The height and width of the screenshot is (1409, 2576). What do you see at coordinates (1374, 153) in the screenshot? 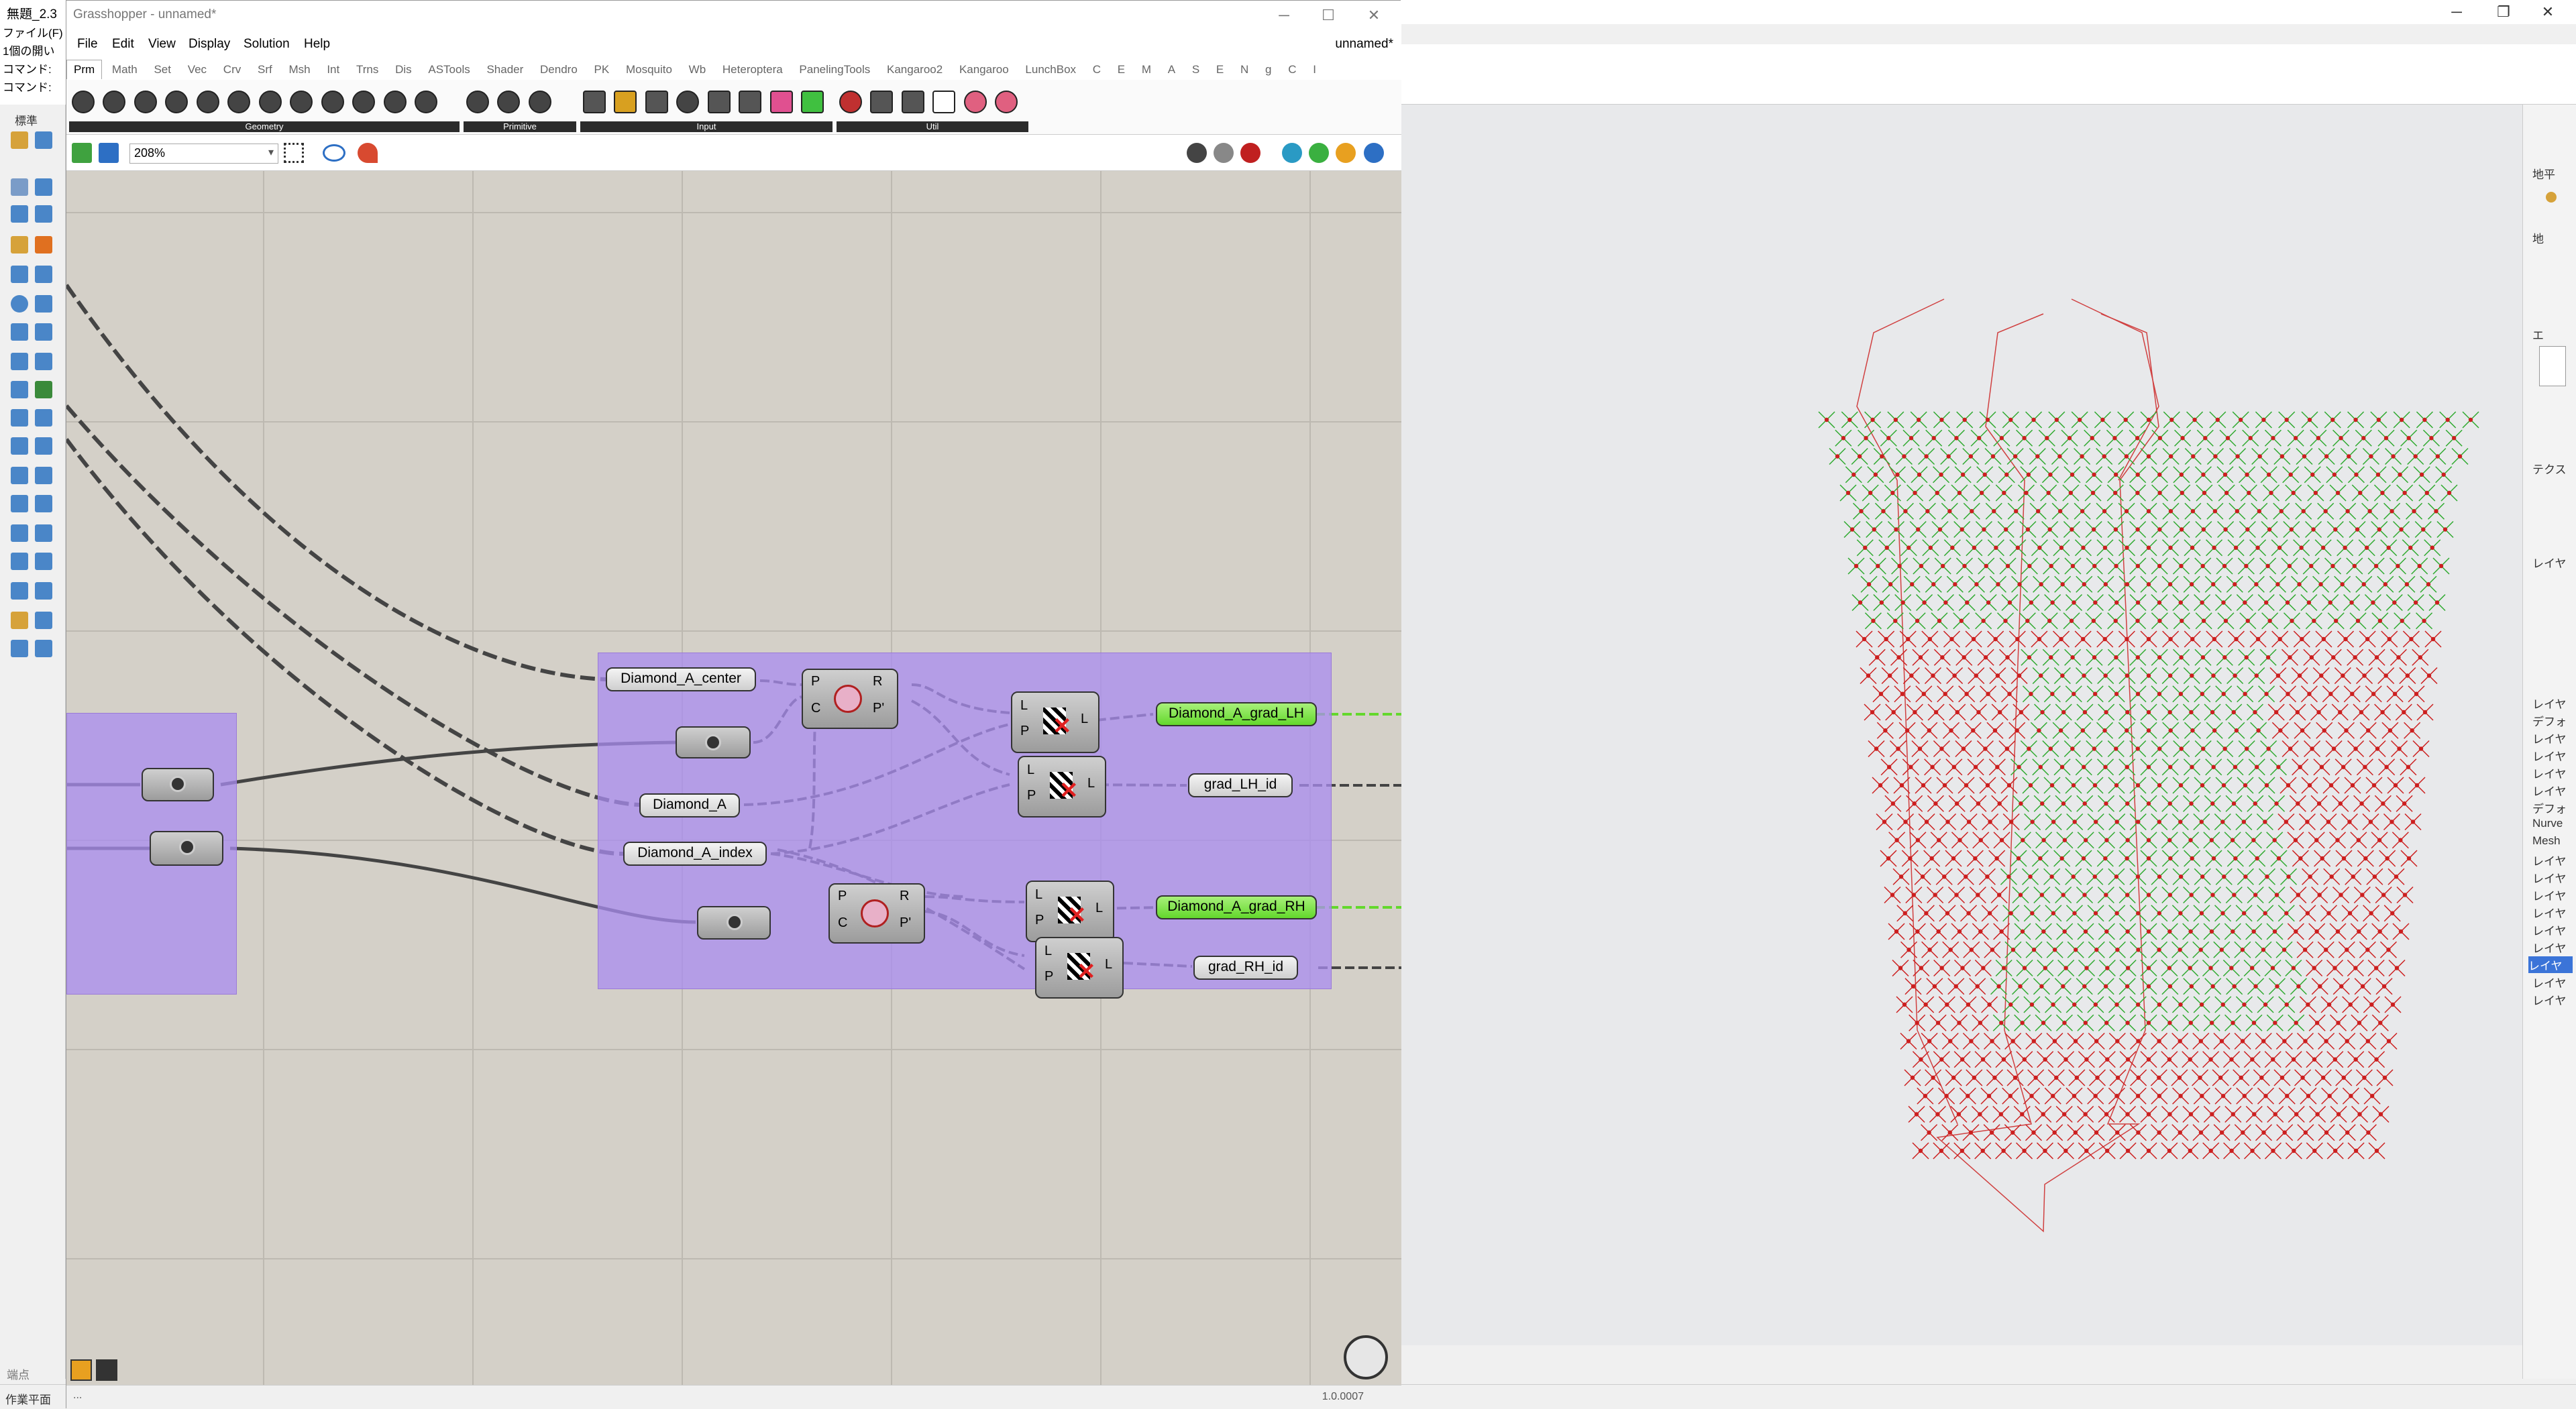
I see `globe-icon` at bounding box center [1374, 153].